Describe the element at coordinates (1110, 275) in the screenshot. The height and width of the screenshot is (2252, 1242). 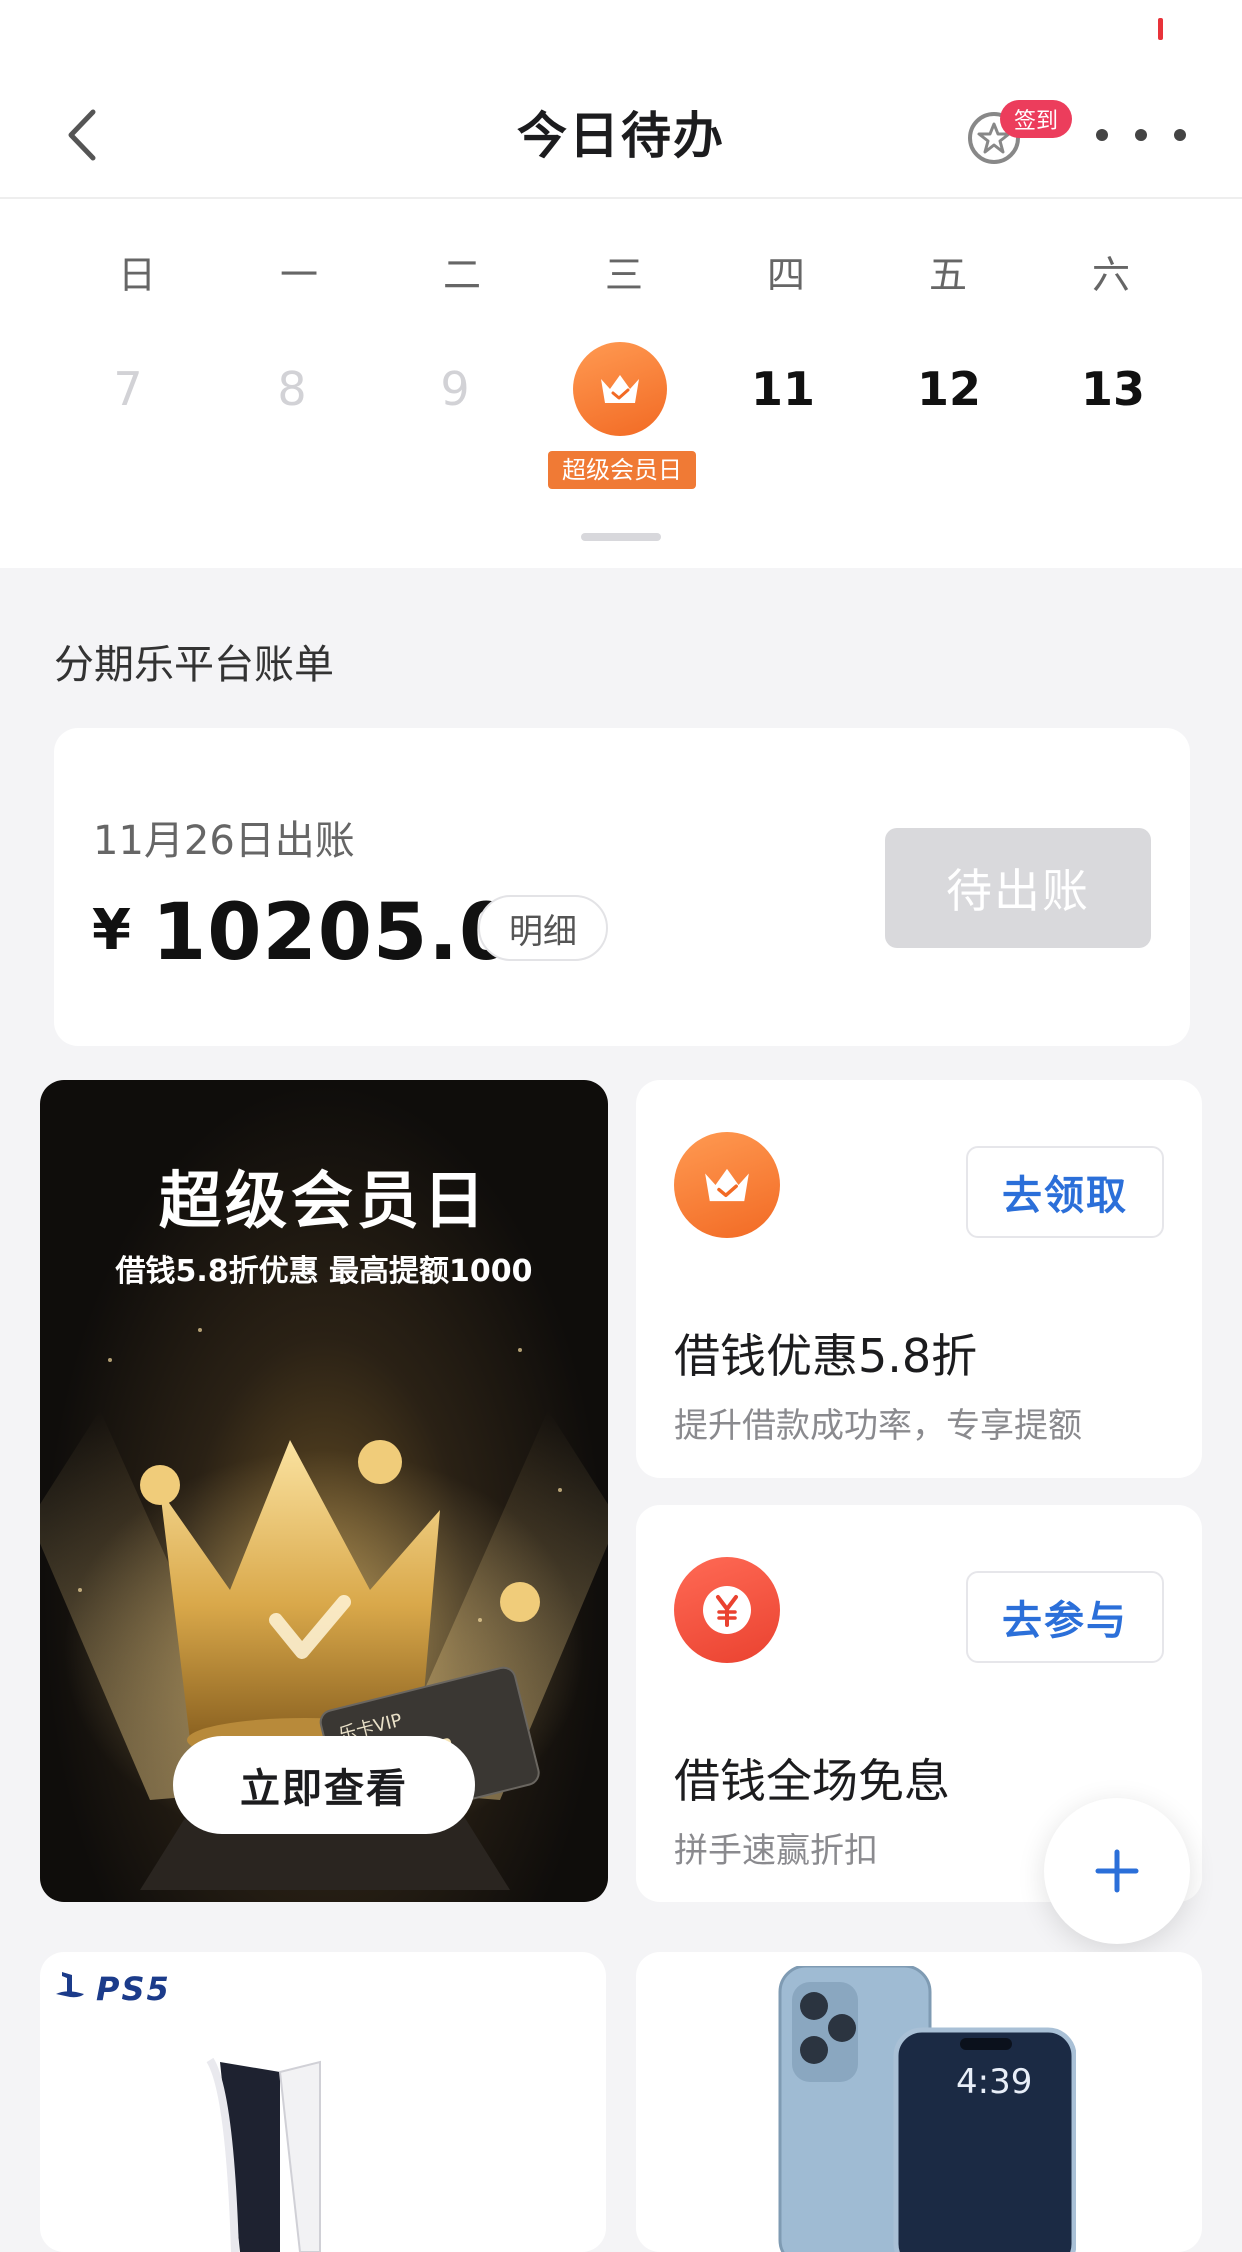
I see `weekday-label: 六` at that location.